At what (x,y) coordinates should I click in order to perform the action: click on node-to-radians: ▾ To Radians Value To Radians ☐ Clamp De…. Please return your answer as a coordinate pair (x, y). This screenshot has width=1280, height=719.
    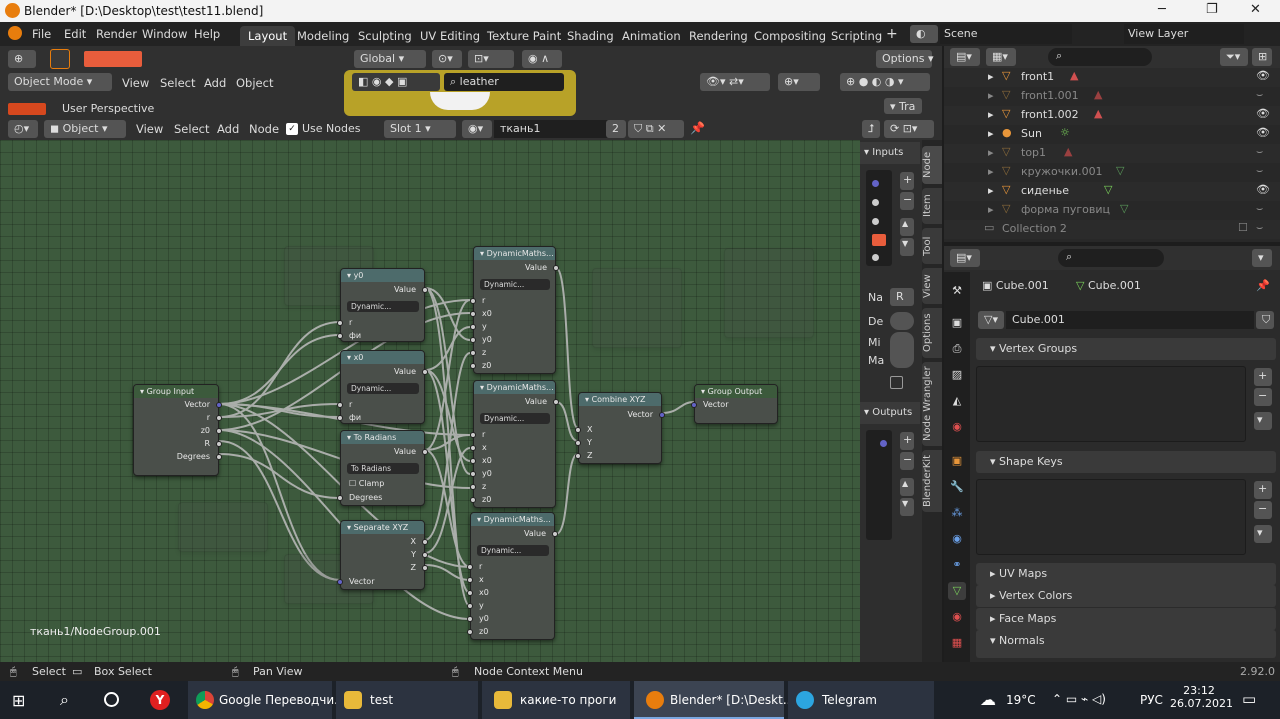
    Looking at the image, I should click on (382, 468).